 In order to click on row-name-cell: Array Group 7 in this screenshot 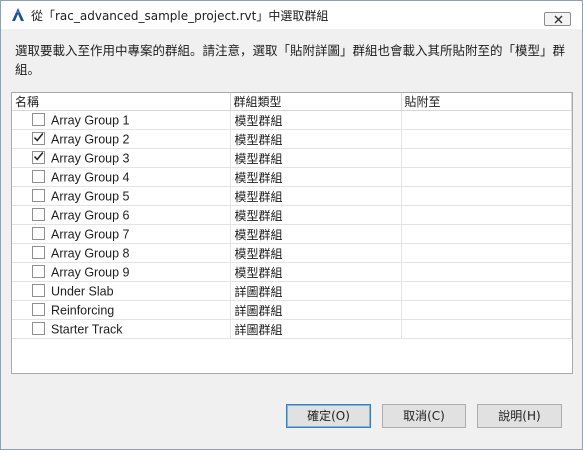, I will do `click(121, 234)`.